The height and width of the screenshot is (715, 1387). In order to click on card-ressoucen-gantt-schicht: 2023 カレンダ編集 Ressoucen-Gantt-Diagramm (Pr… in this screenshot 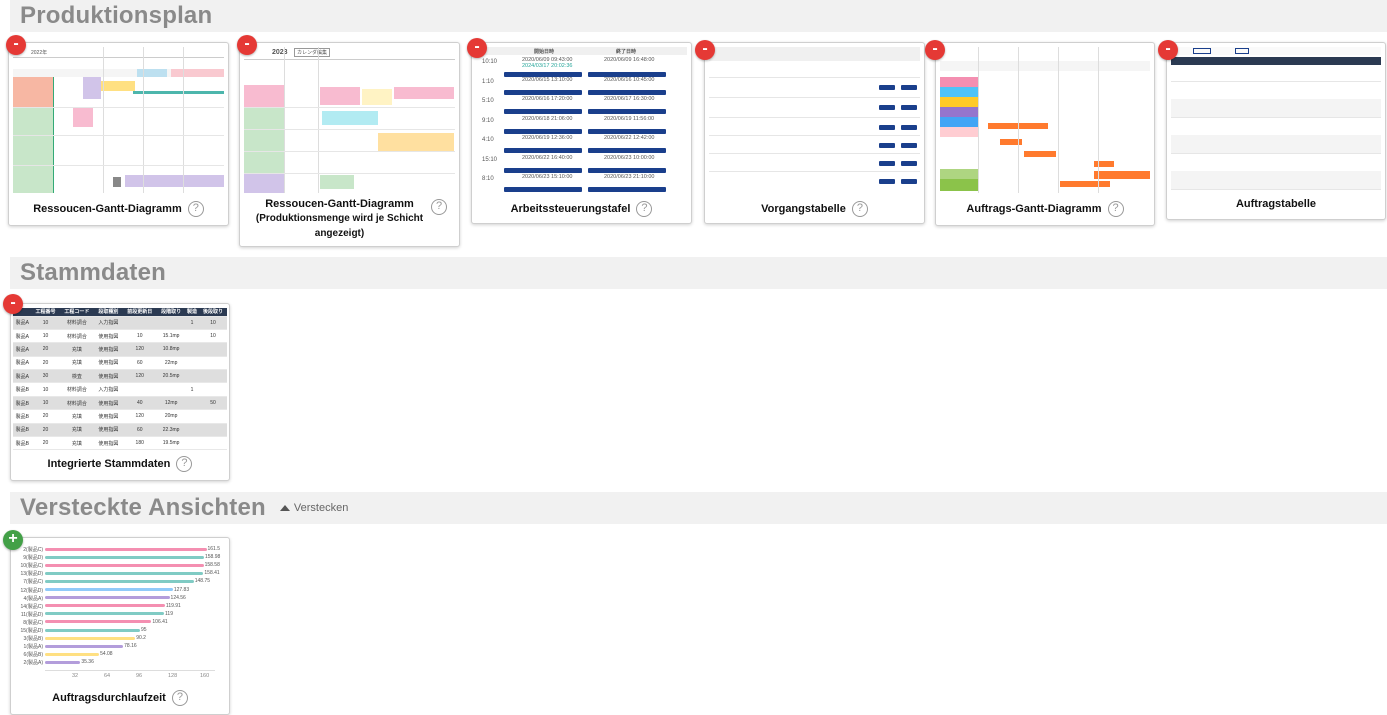, I will do `click(349, 144)`.